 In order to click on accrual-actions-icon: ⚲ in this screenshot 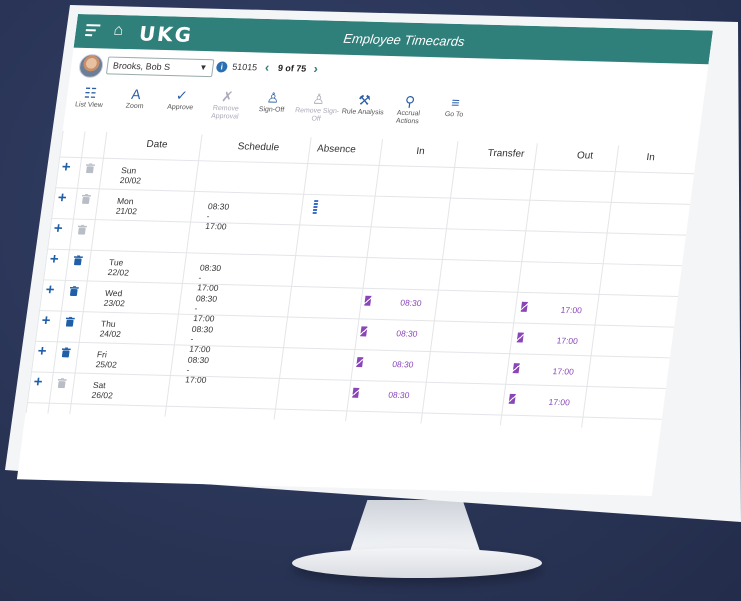, I will do `click(410, 101)`.